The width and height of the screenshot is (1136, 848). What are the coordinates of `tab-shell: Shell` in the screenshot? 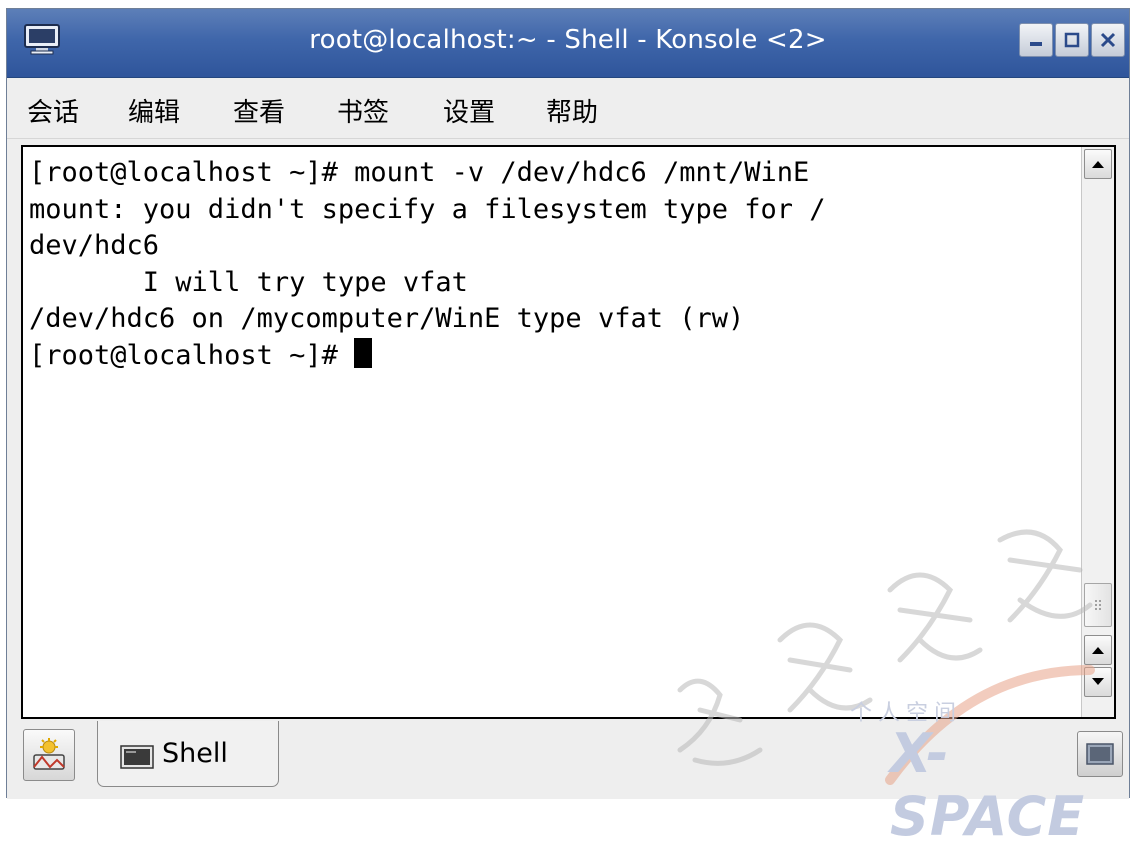 It's located at (188, 754).